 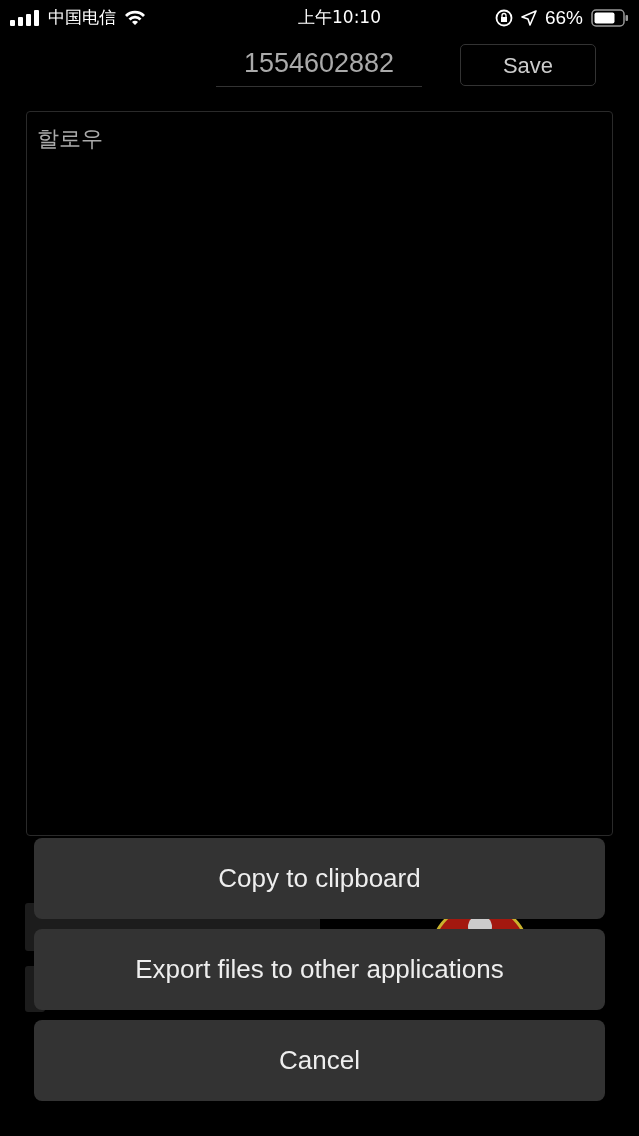 What do you see at coordinates (135, 18) in the screenshot?
I see `wifi-icon` at bounding box center [135, 18].